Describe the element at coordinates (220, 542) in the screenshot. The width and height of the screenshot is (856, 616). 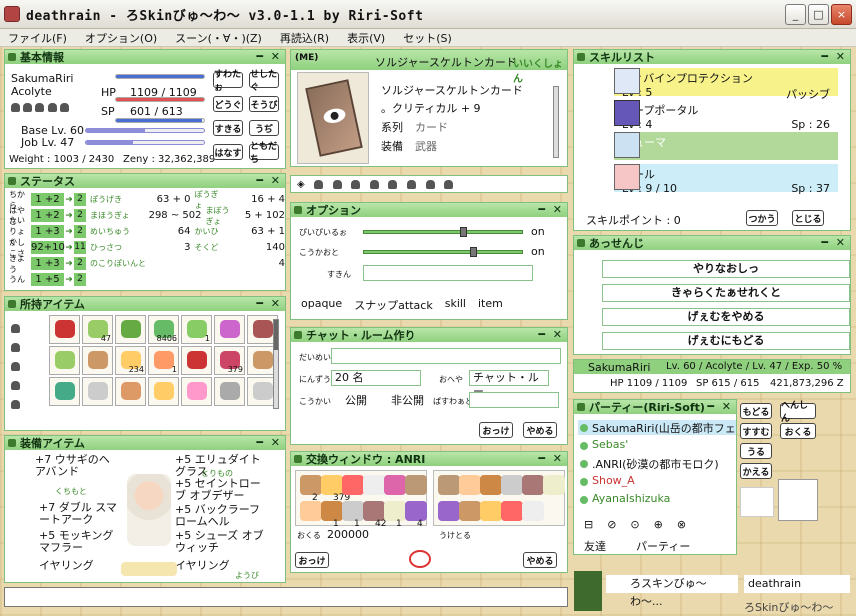
I see `equip-shoes: +5 シューズ オブ ウィッチ` at that location.